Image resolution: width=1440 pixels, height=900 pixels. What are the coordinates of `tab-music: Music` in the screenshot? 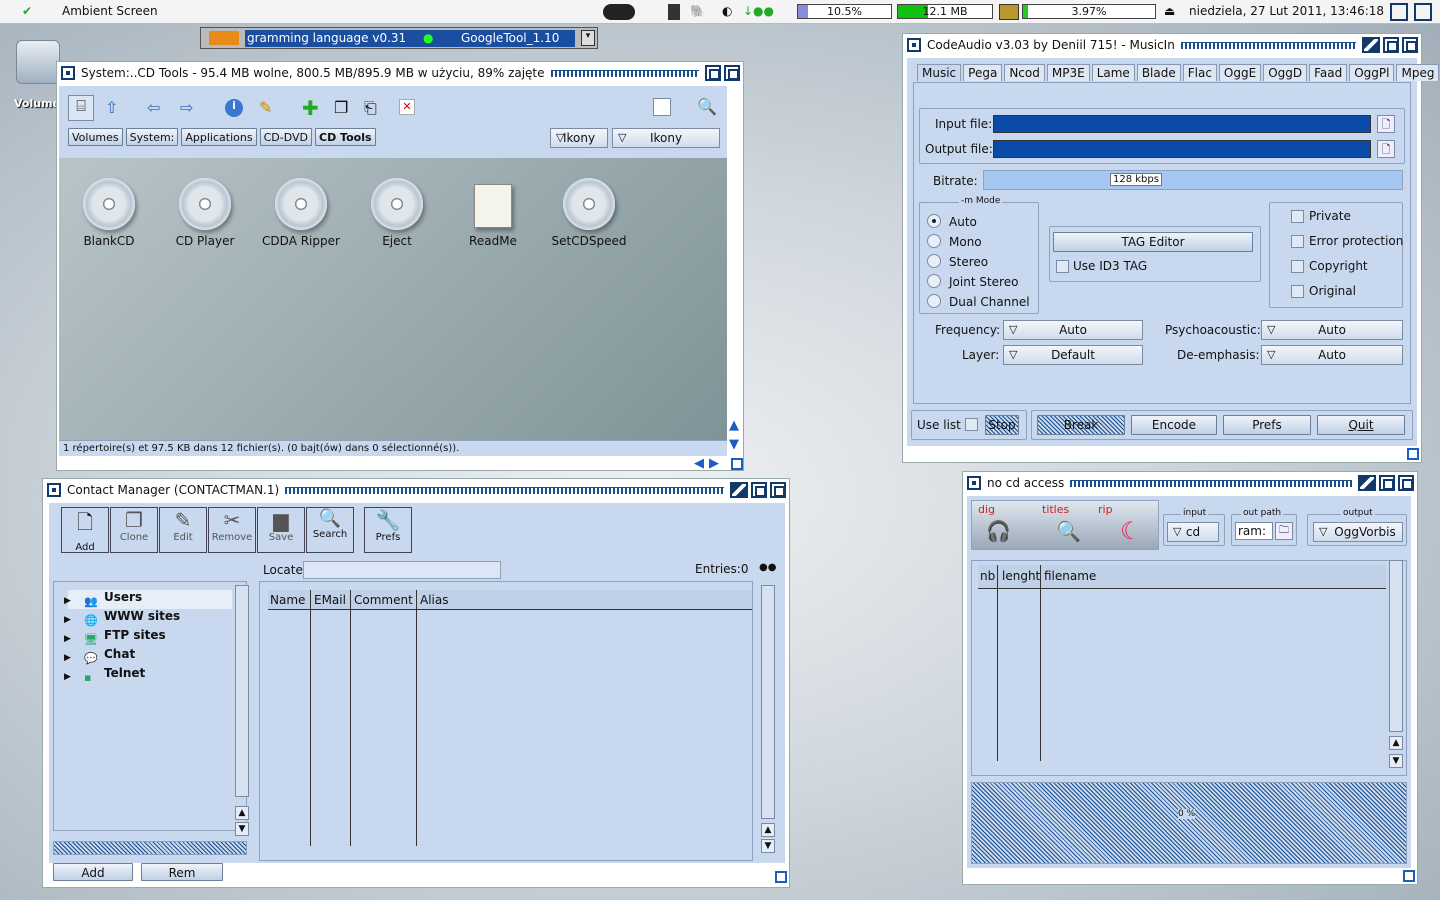 It's located at (939, 72).